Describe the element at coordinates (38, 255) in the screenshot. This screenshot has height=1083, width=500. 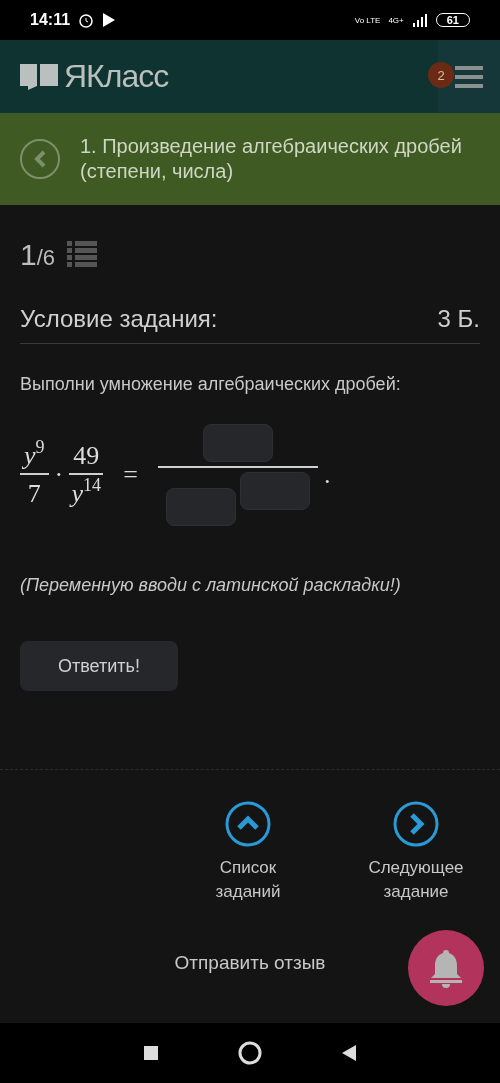
I see `task-counter: 1/6` at that location.